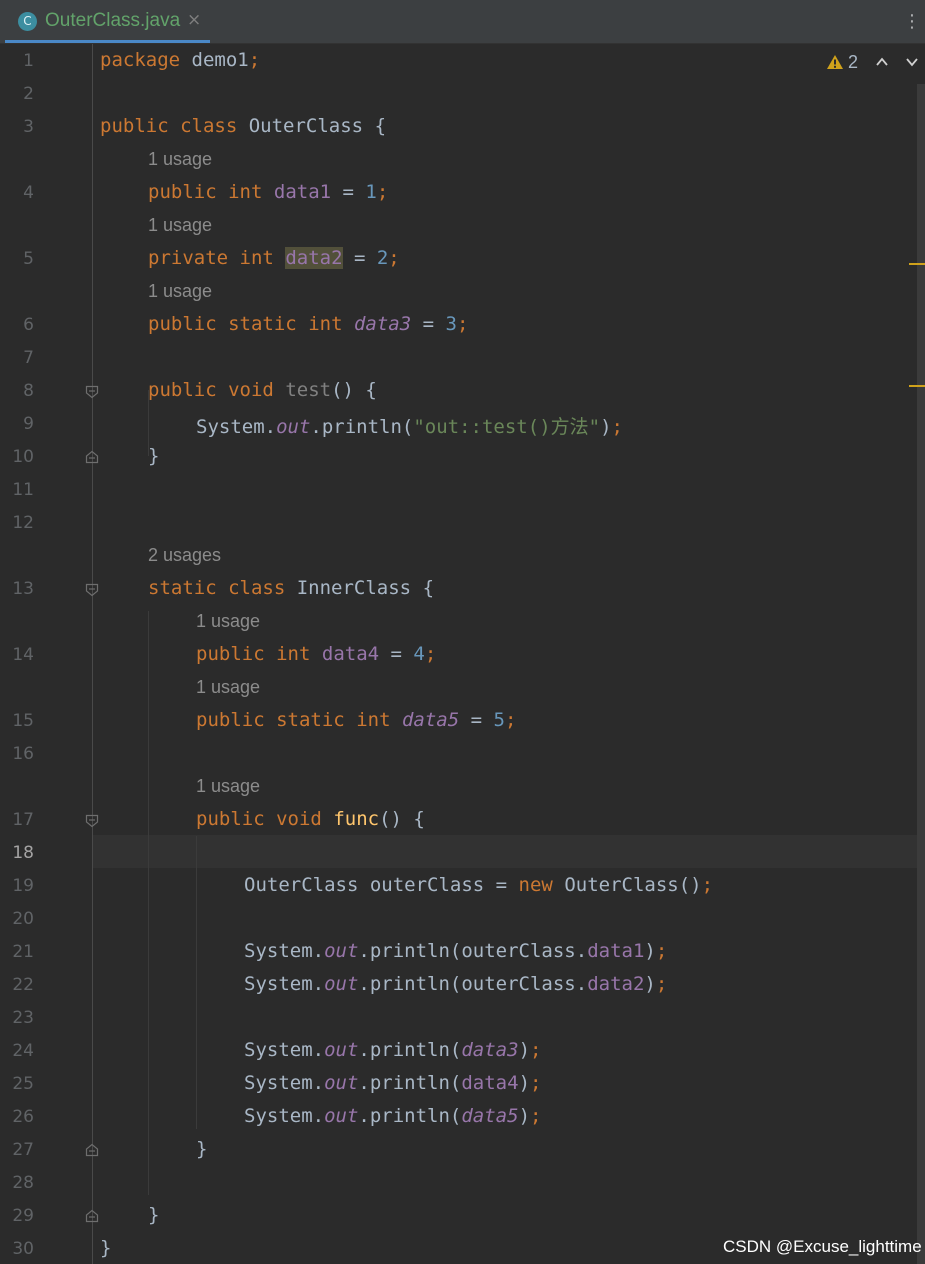  What do you see at coordinates (262, 390) in the screenshot?
I see `code-line-8: public void test() {` at bounding box center [262, 390].